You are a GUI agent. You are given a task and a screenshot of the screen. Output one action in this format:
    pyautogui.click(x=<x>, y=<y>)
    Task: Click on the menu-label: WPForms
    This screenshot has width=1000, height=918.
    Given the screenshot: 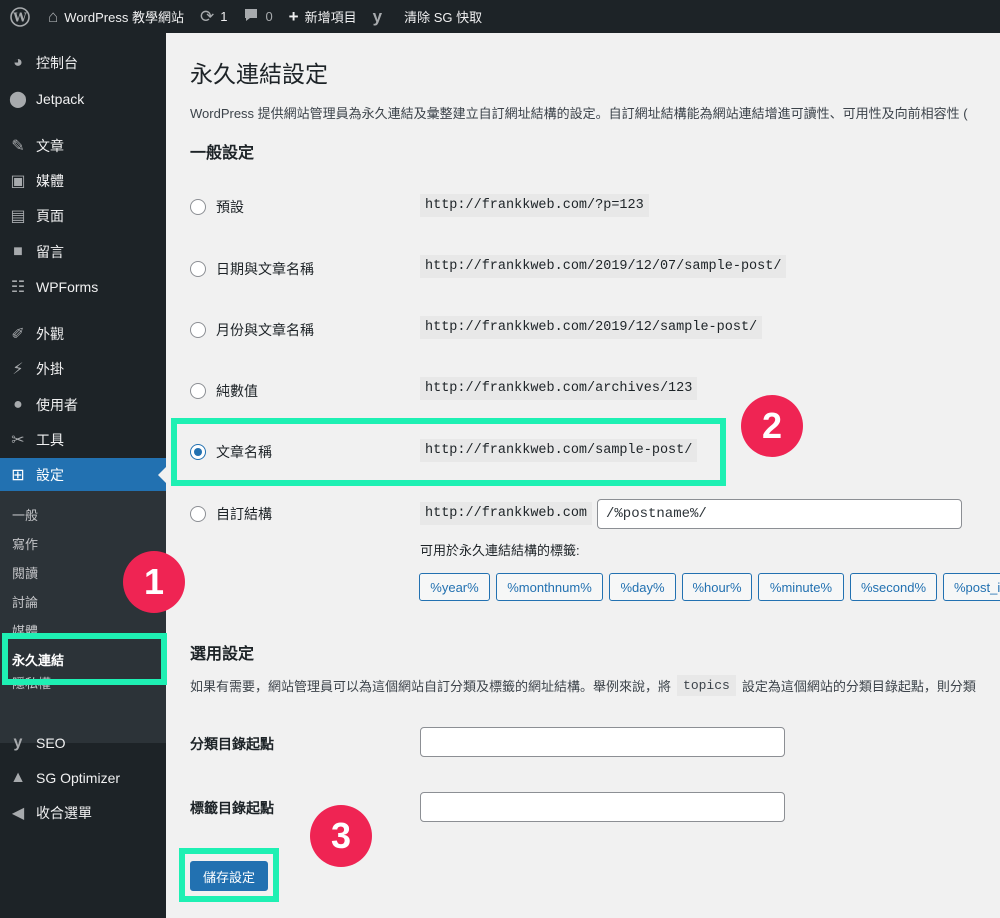 What is the action you would take?
    pyautogui.click(x=67, y=287)
    